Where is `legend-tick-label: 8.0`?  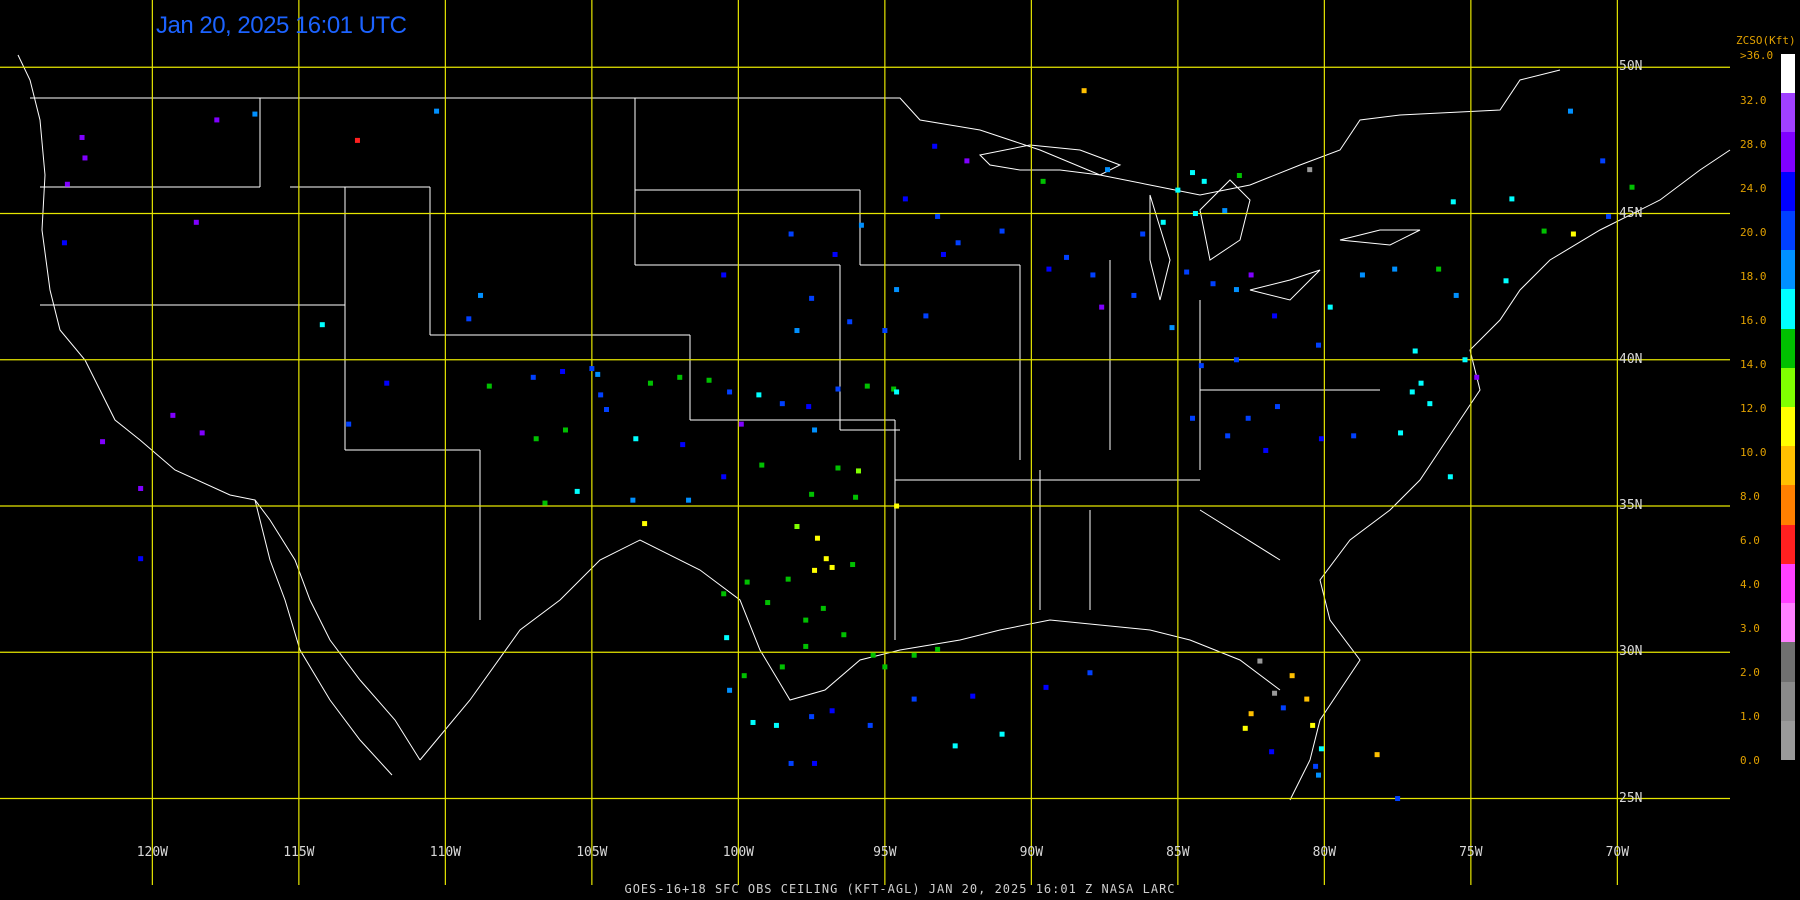 legend-tick-label: 8.0 is located at coordinates (1750, 496).